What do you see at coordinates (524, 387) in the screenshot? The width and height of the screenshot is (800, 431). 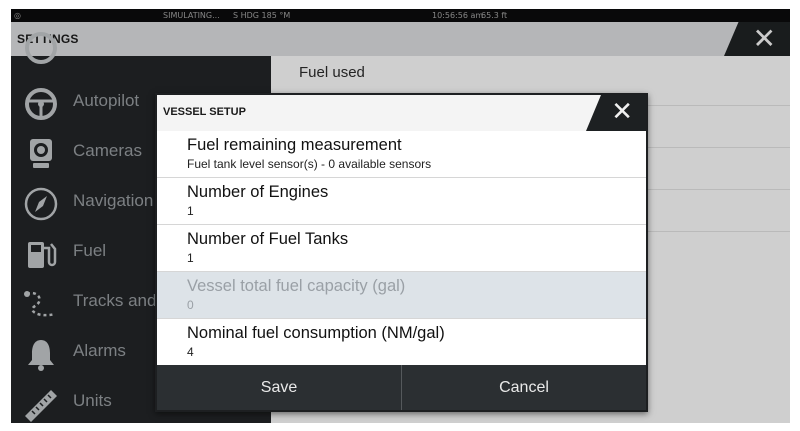 I see `cancel-button: Cancel` at bounding box center [524, 387].